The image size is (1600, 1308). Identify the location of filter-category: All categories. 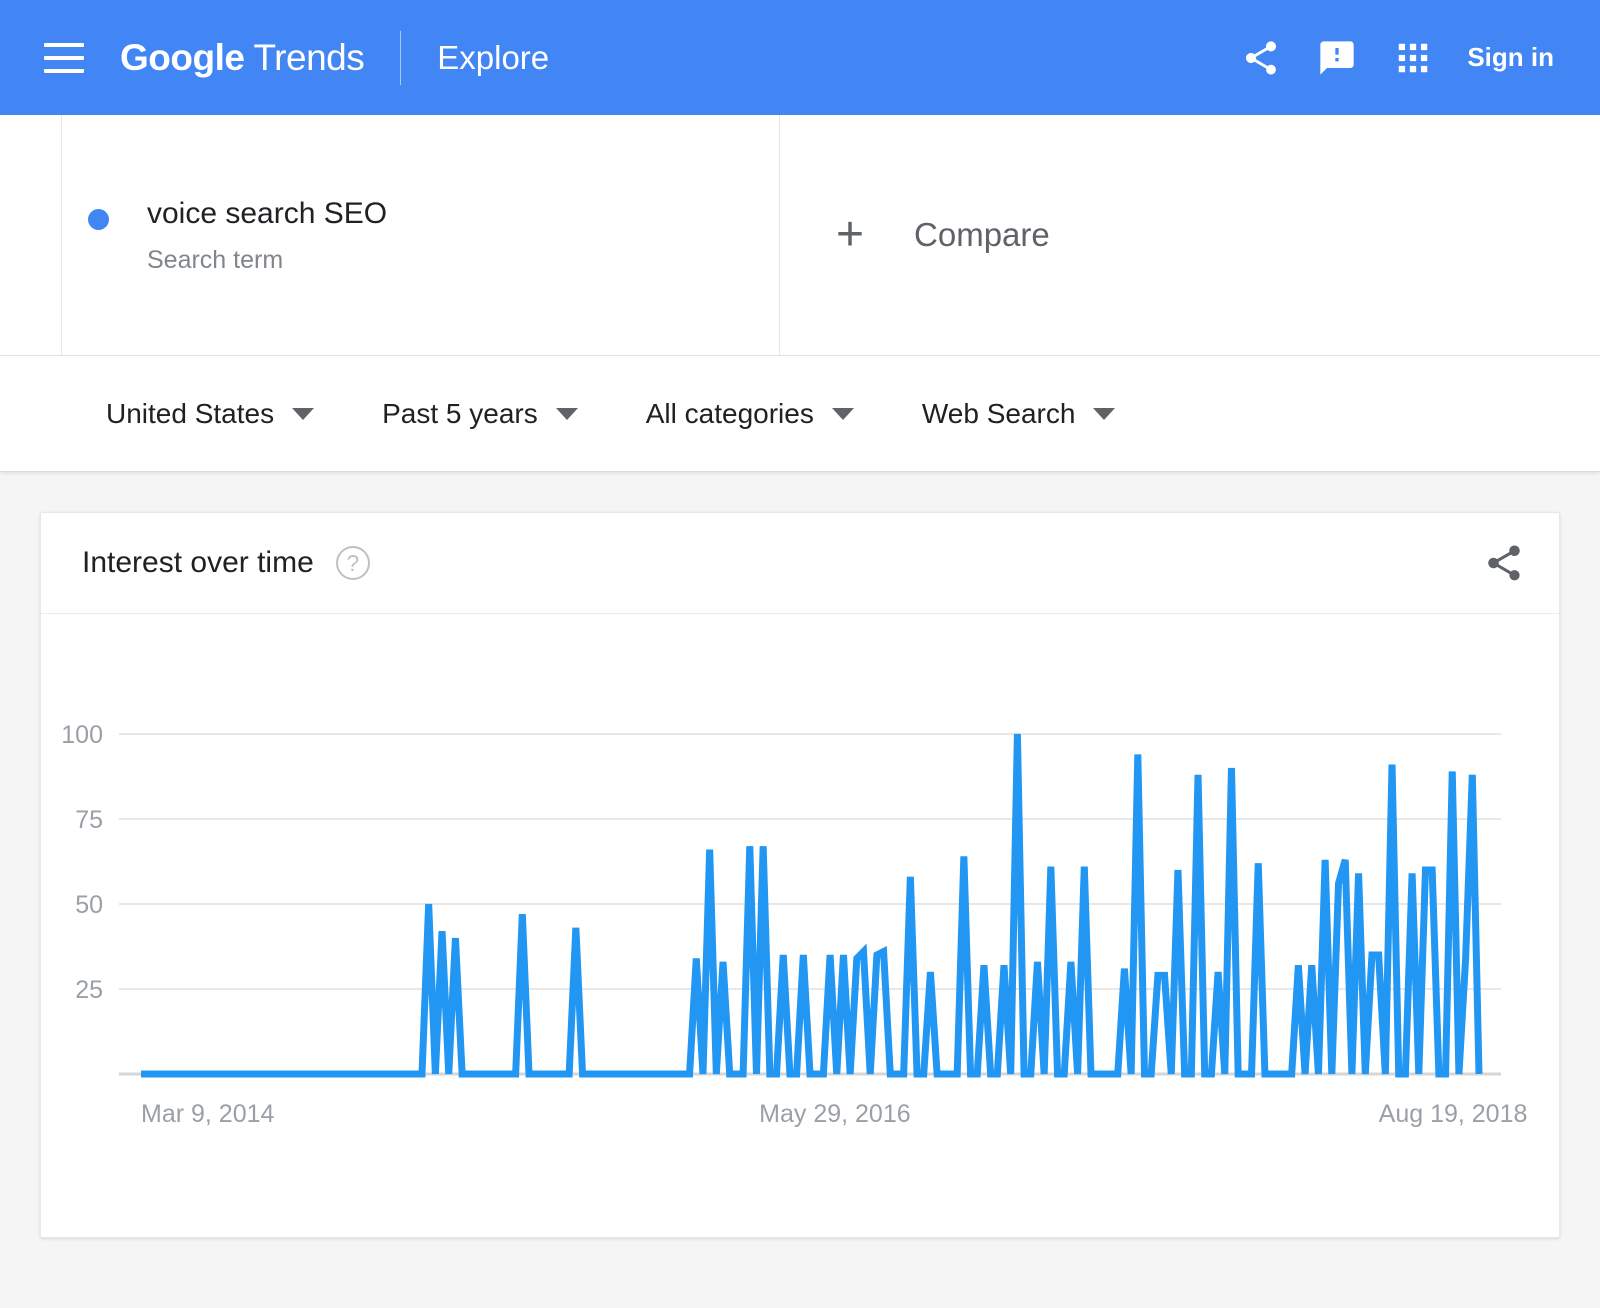
(750, 414).